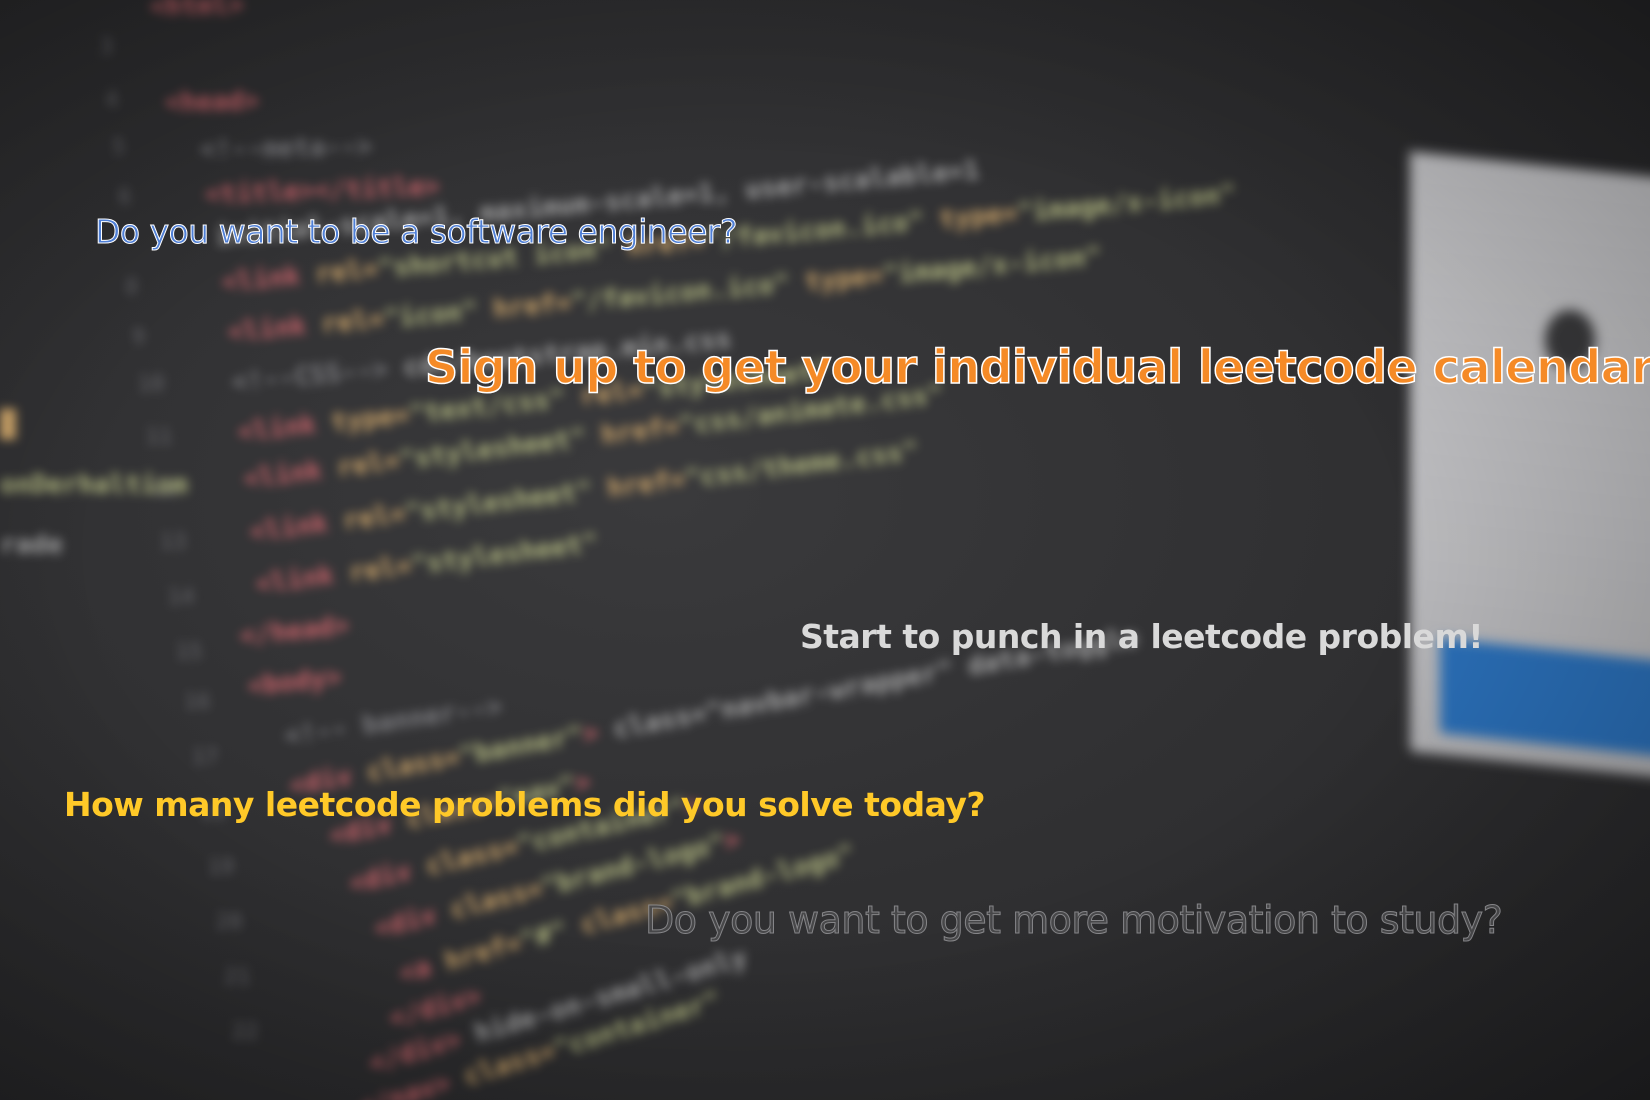  Describe the element at coordinates (416, 232) in the screenshot. I see `headline-software-engineer: Do you want to be a software engineer?` at that location.